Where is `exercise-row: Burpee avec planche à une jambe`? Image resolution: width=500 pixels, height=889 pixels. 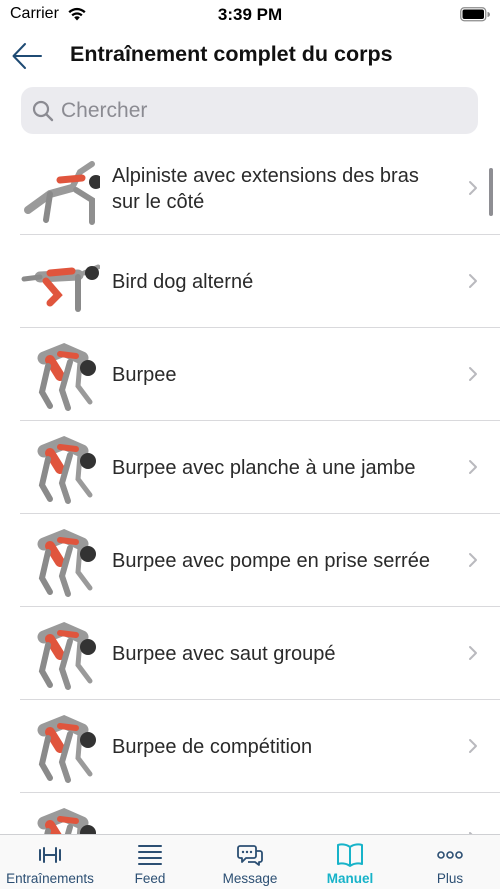 exercise-row: Burpee avec planche à une jambe is located at coordinates (260, 467).